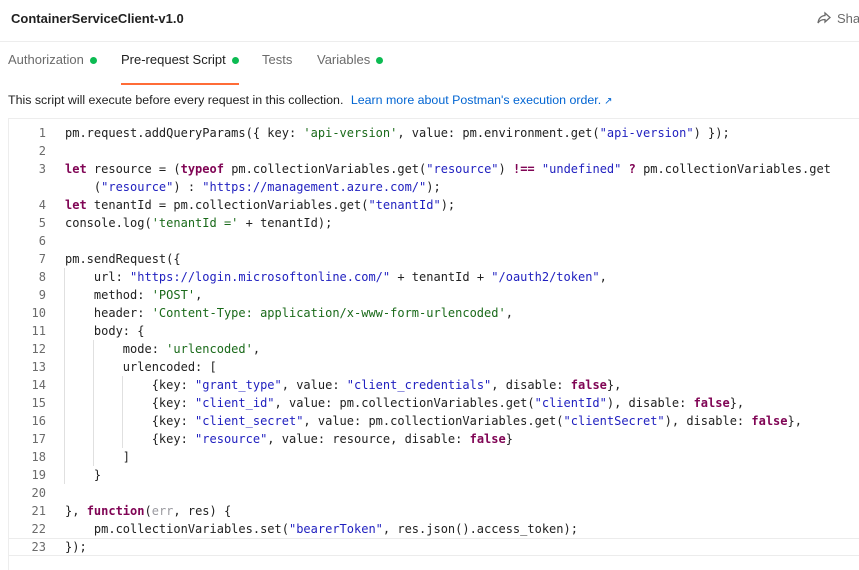 This screenshot has height=570, width=859. Describe the element at coordinates (180, 68) in the screenshot. I see `tab-pre-request-script: Pre-request Script` at that location.